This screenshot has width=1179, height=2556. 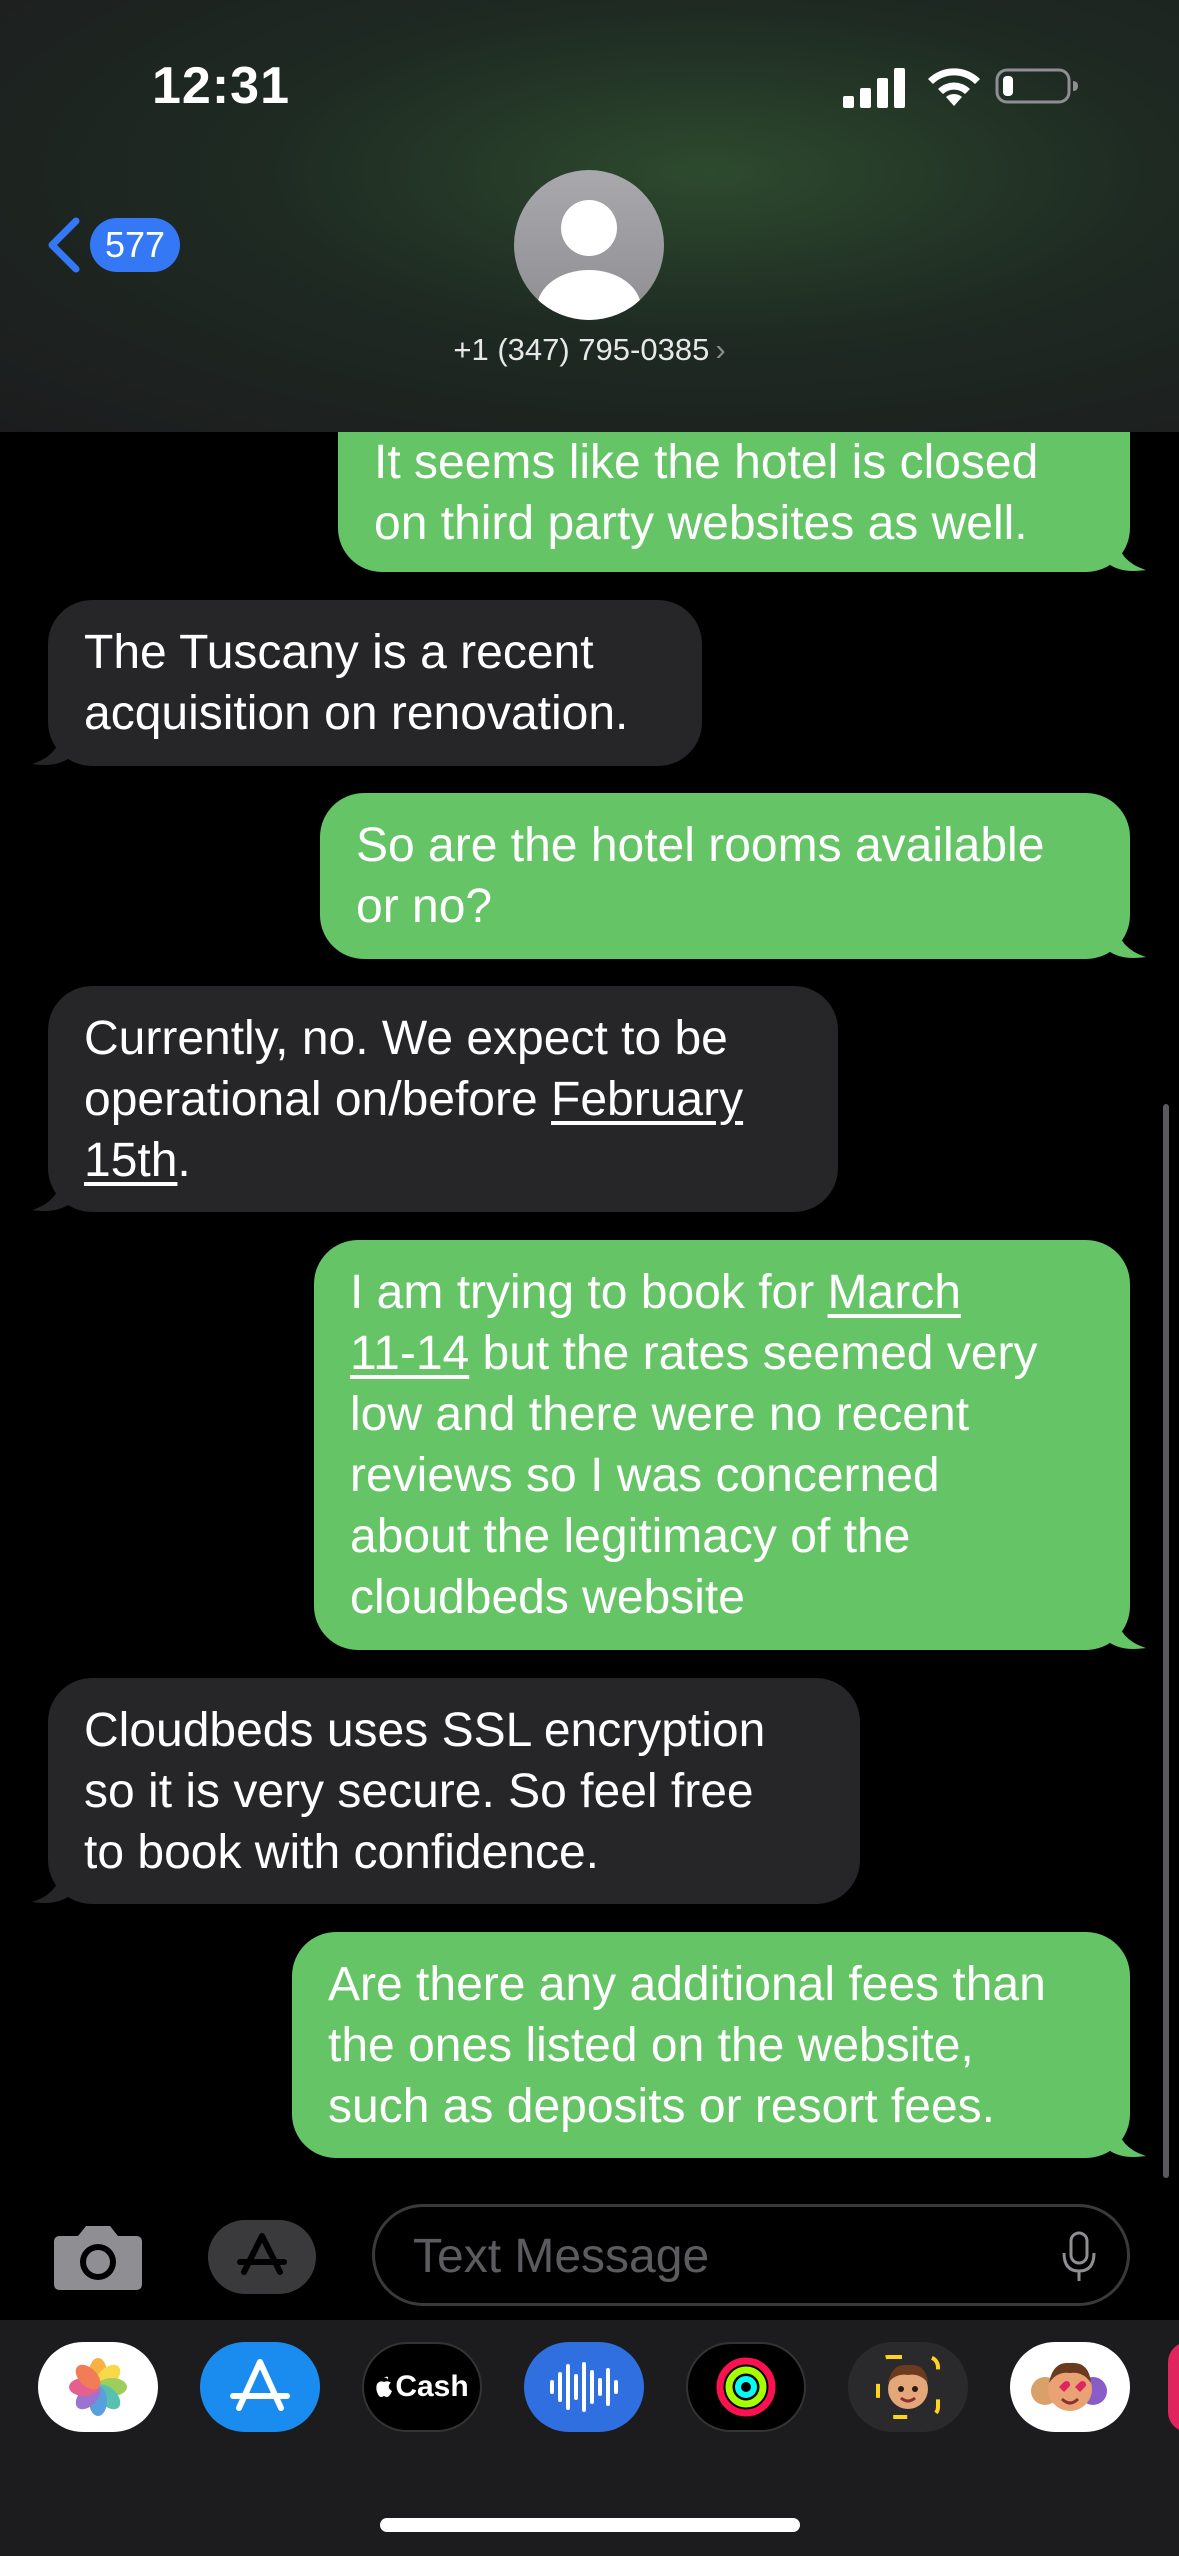 What do you see at coordinates (954, 87) in the screenshot?
I see `wifi-icon` at bounding box center [954, 87].